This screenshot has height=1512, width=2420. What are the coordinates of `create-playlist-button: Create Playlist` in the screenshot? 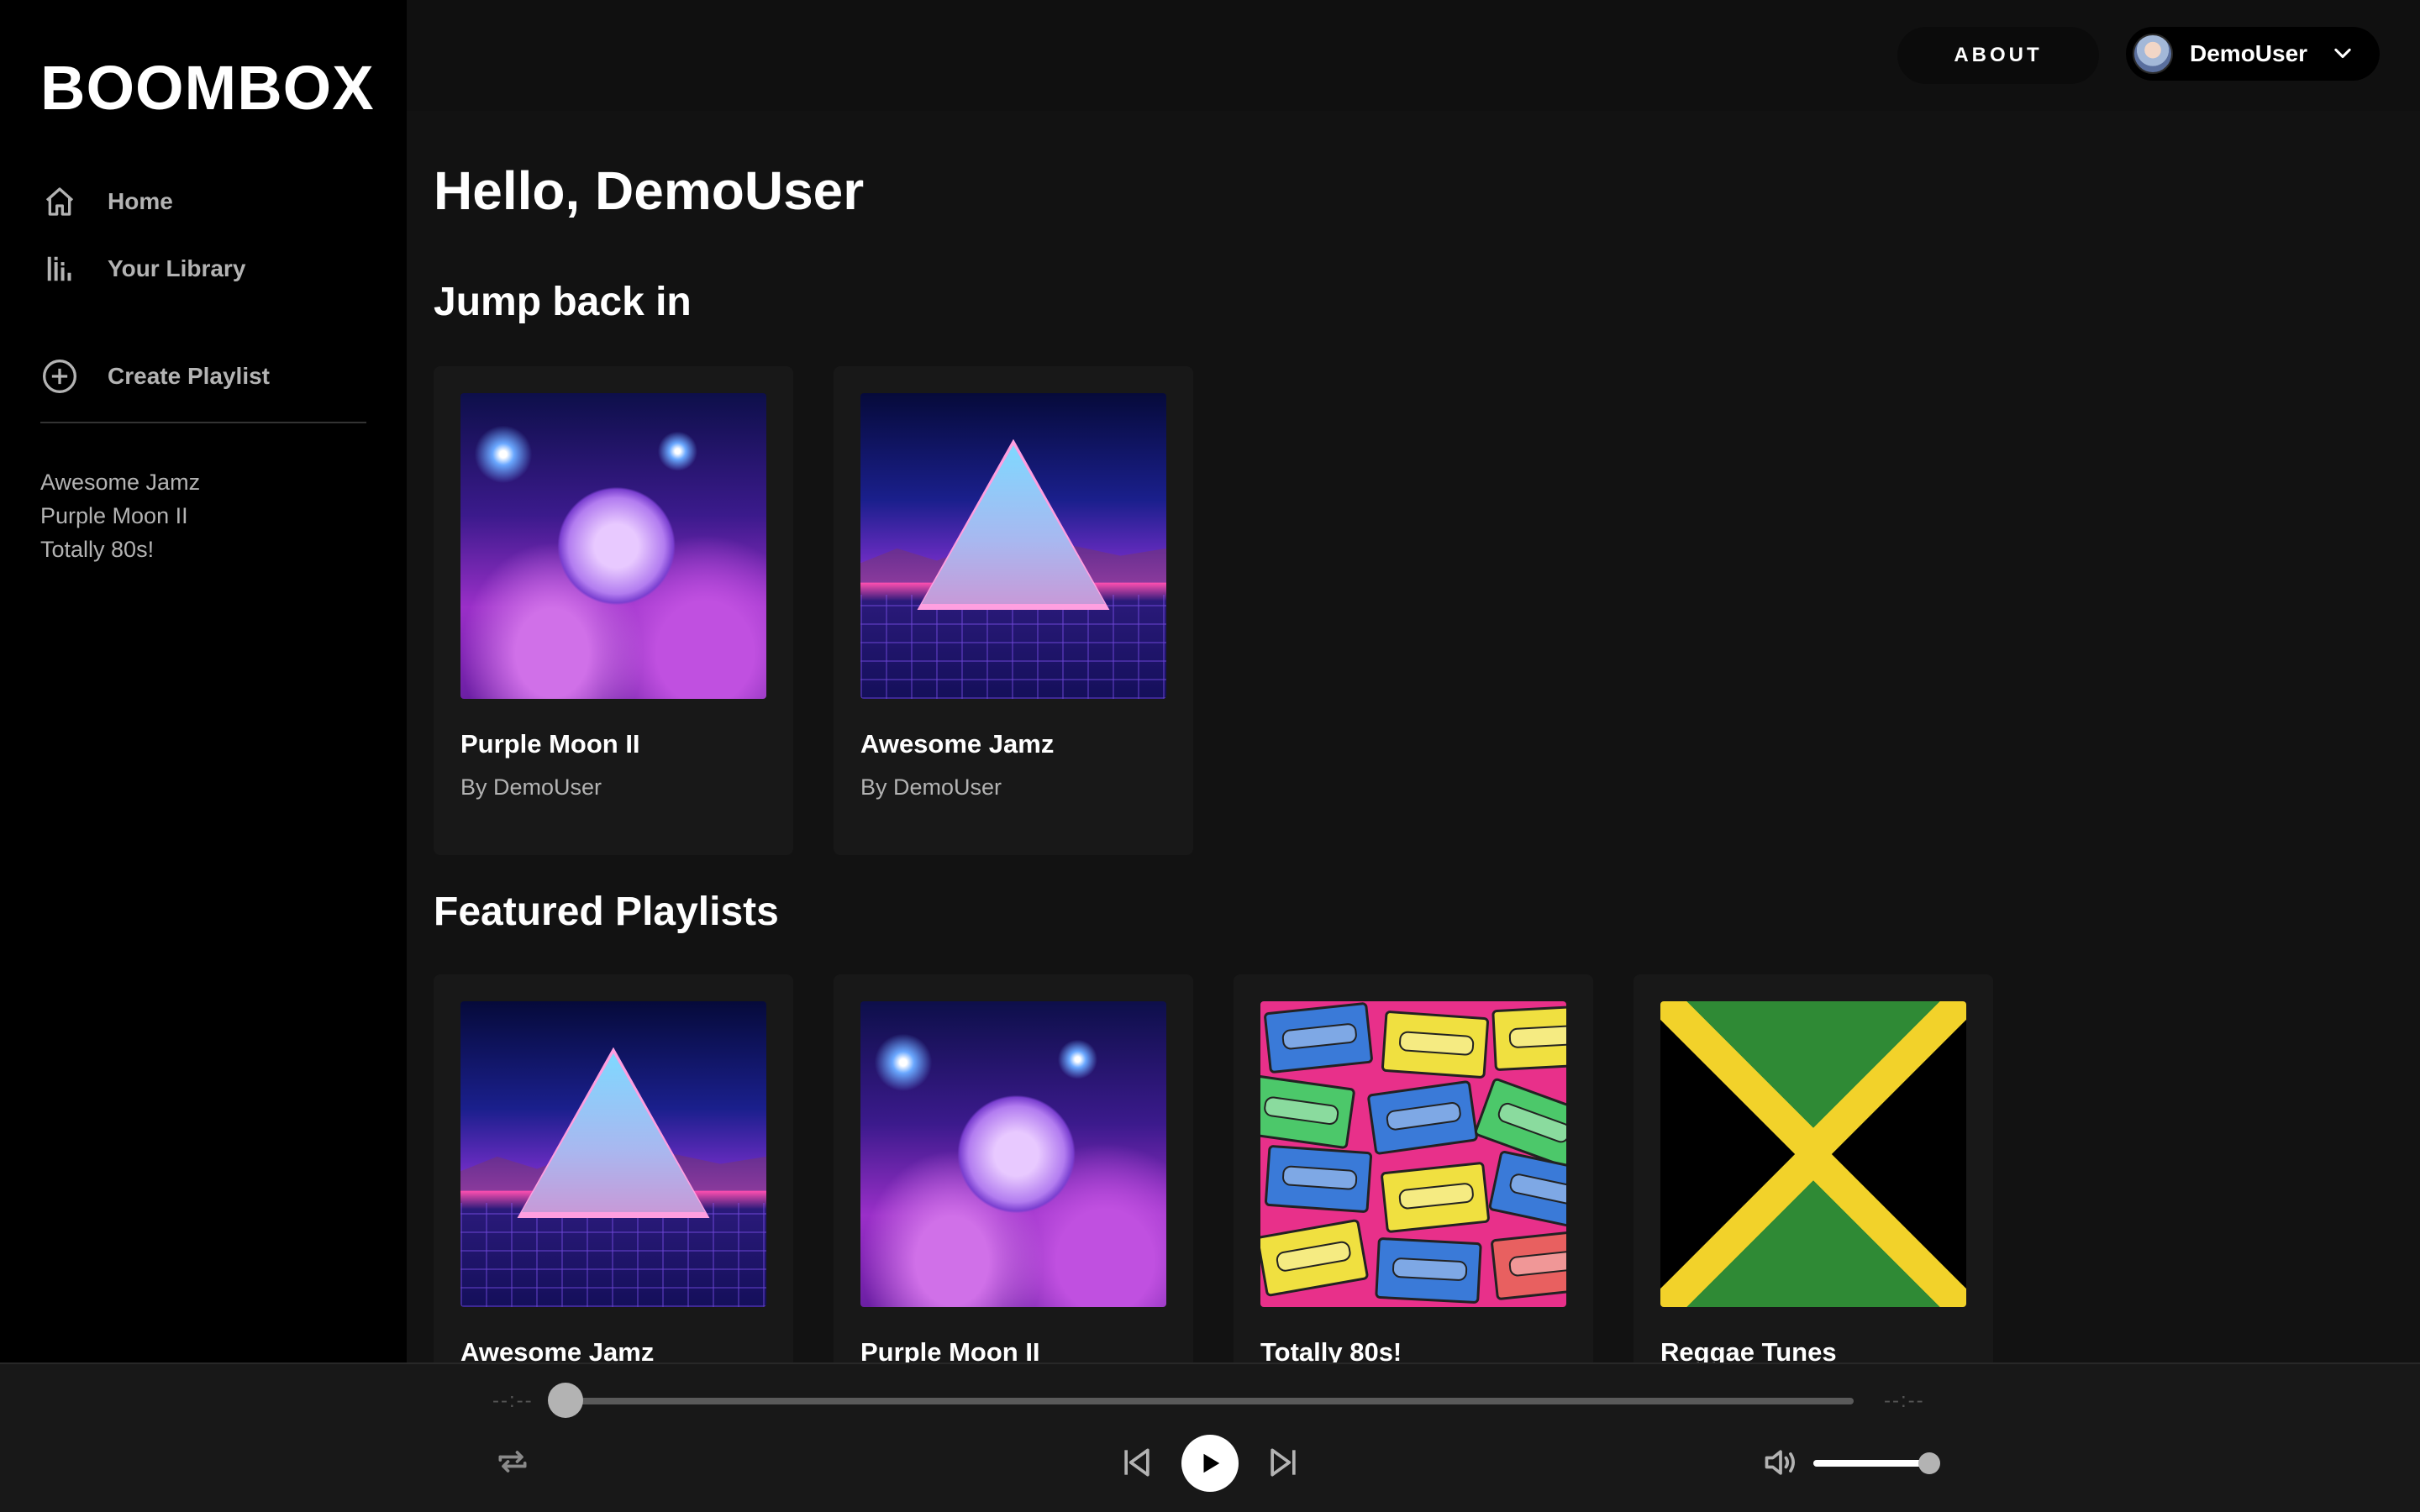 It's located at (155, 376).